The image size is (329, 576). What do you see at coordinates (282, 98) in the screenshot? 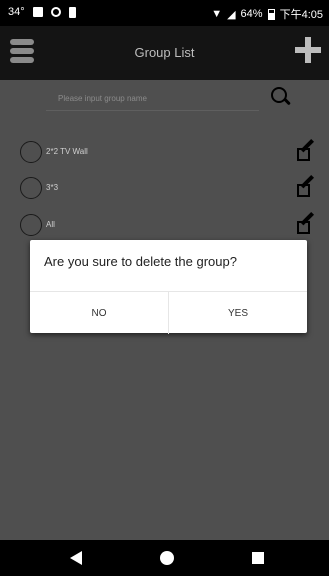
I see `search-button` at bounding box center [282, 98].